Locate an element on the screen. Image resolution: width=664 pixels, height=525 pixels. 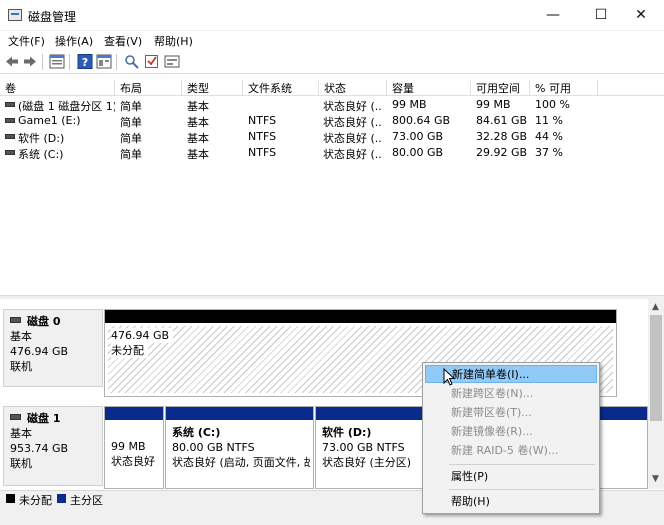
menu-item-help: 帮助(H) is located at coordinates (511, 502).